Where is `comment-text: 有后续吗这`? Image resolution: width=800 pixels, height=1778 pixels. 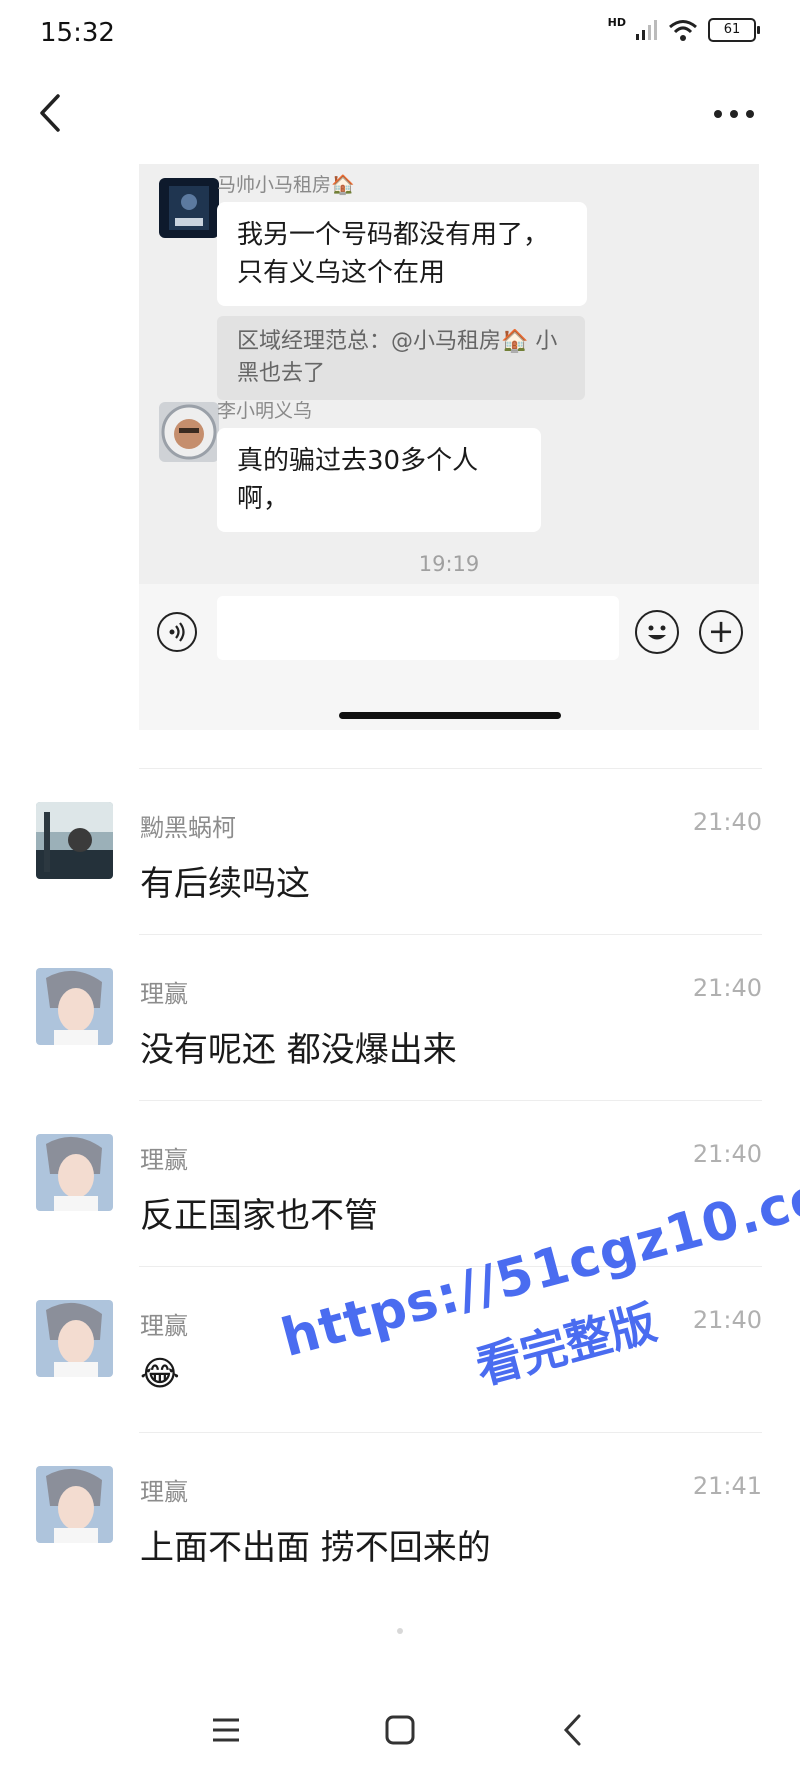 comment-text: 有后续吗这 is located at coordinates (225, 884).